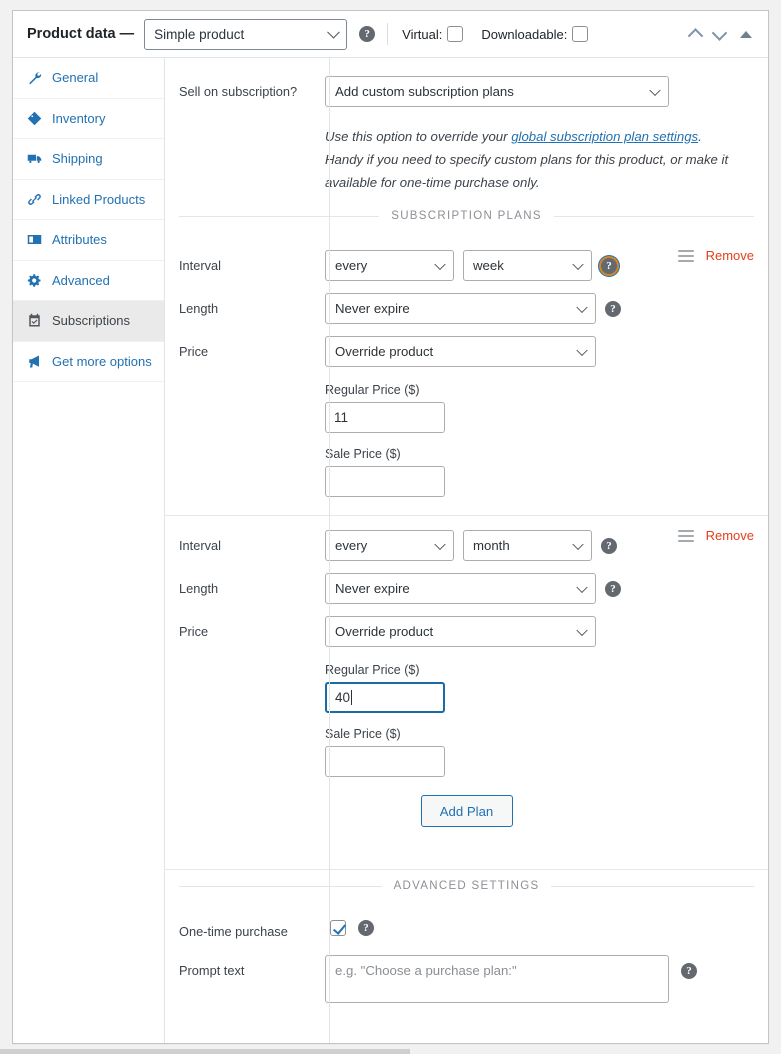 This screenshot has width=781, height=1054. I want to click on subscription-plans-heading: SUBSCRIPTION PLANS, so click(466, 216).